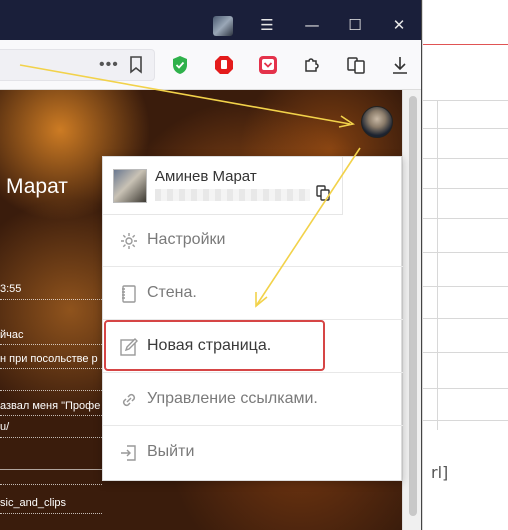 The image size is (508, 530). I want to click on background-text: rl], so click(440, 472).